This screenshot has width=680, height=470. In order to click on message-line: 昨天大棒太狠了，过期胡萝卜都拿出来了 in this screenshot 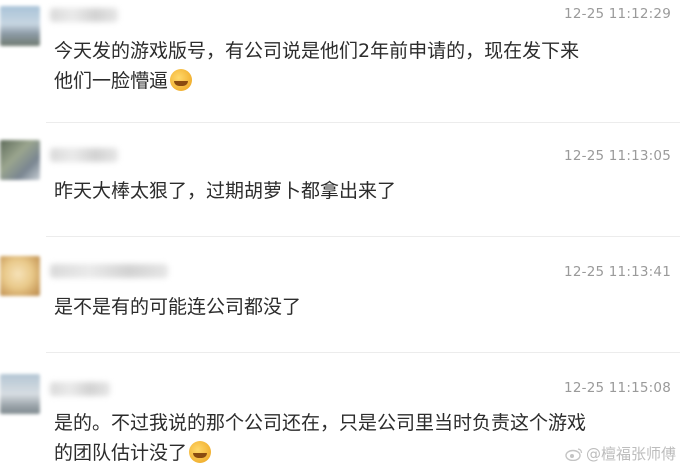, I will do `click(225, 191)`.